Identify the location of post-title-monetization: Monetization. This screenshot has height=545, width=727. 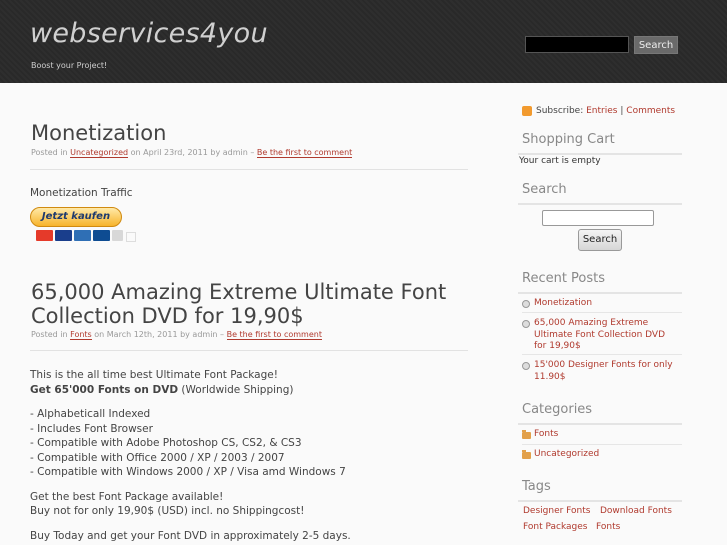
(98, 133).